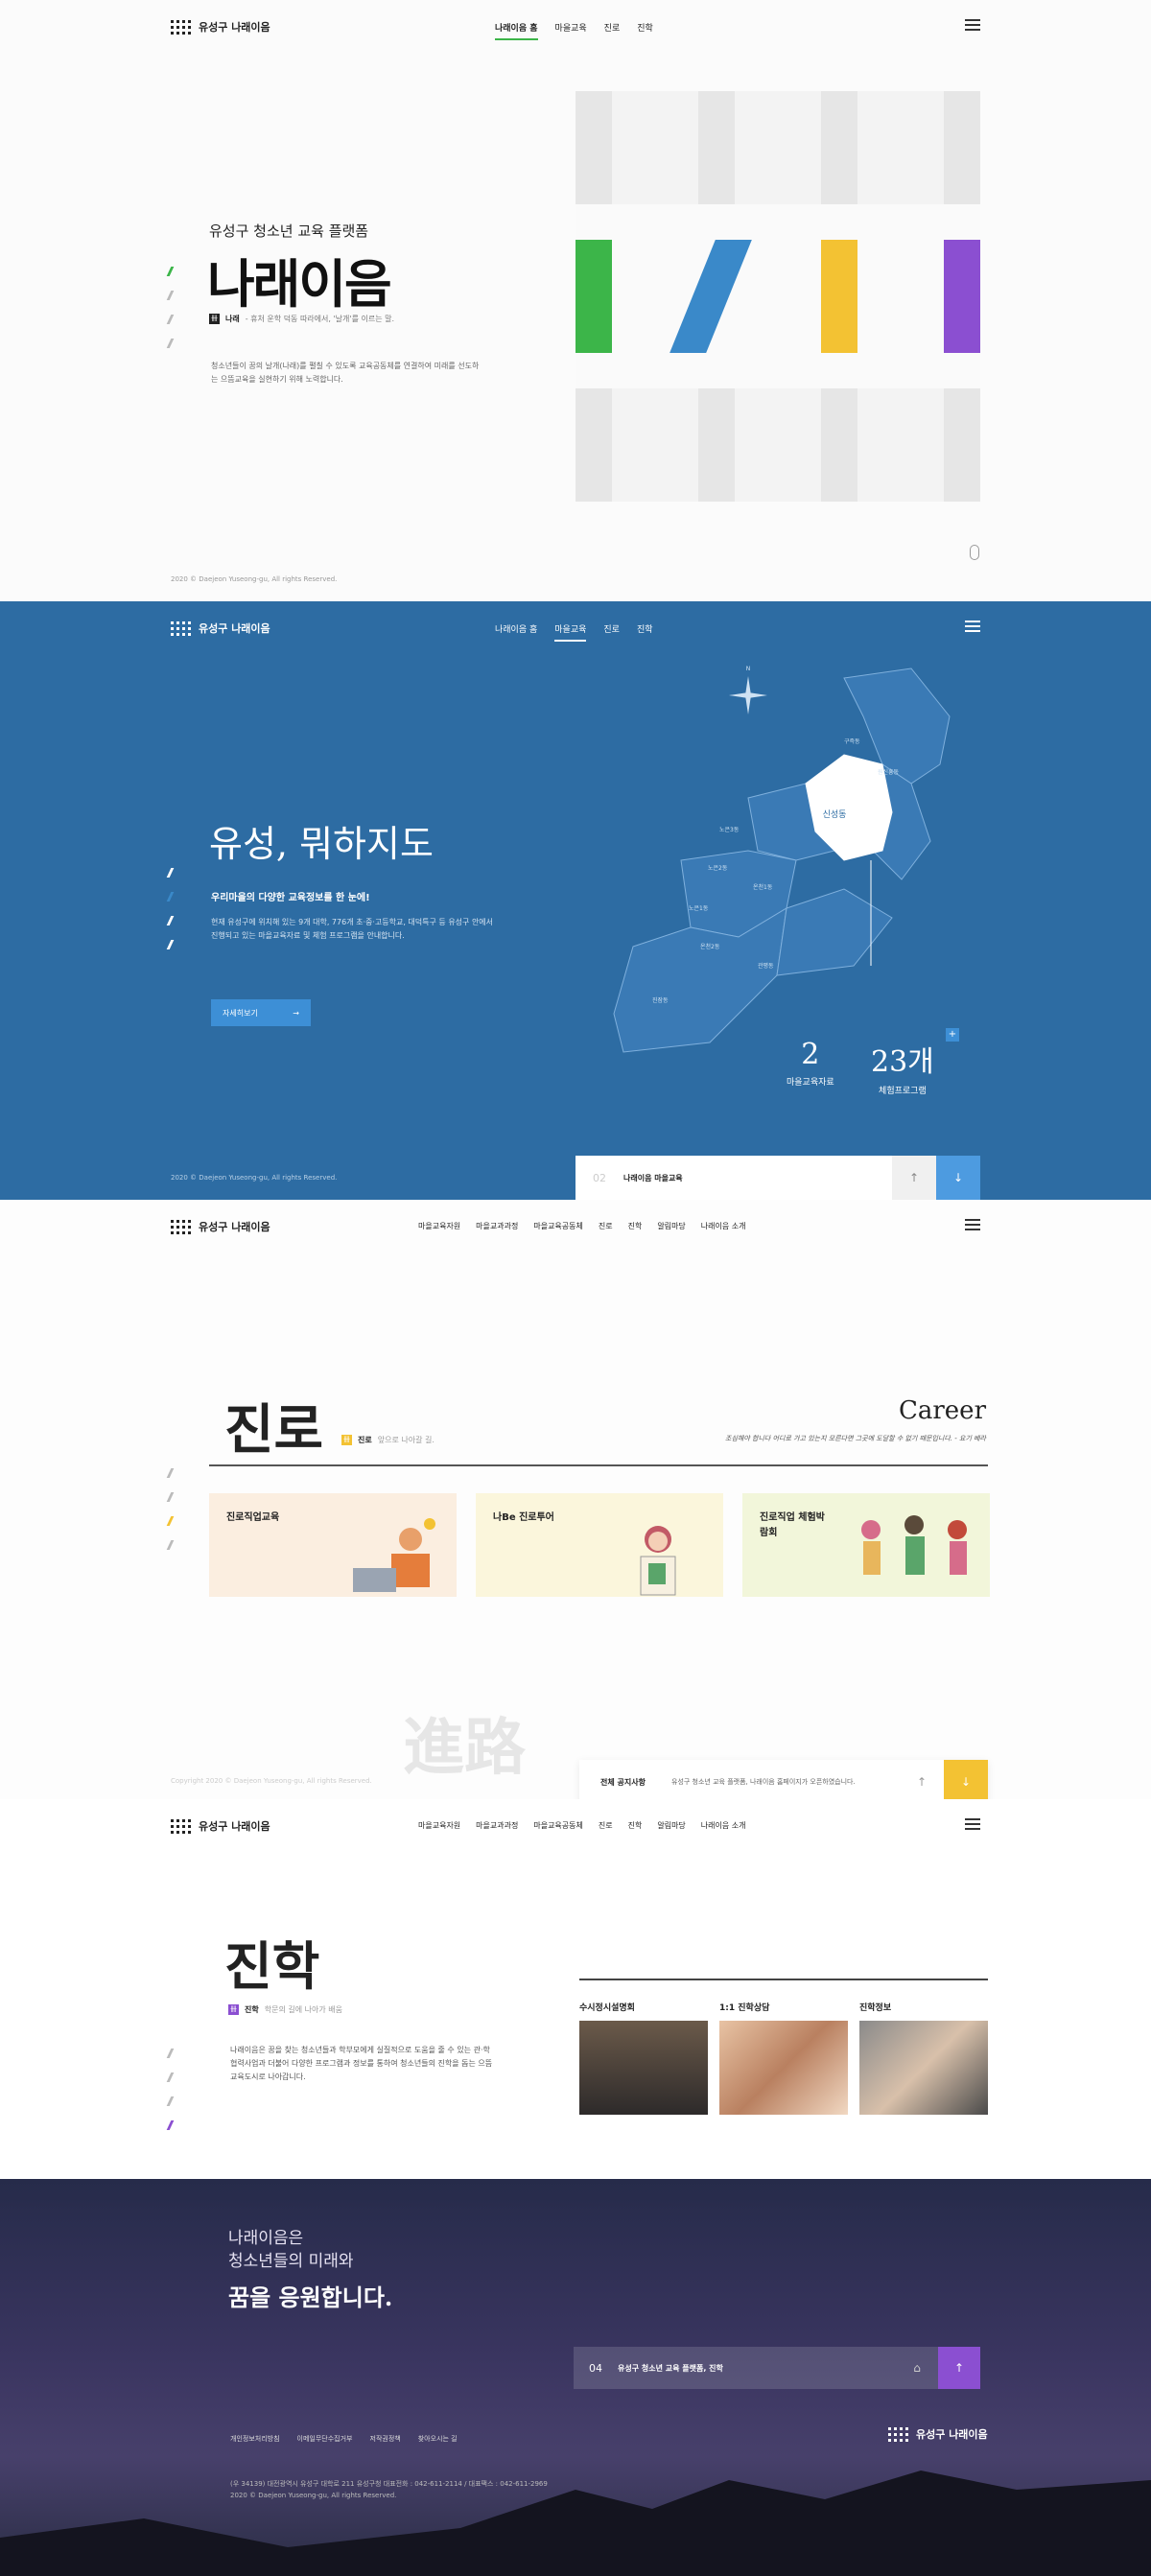 This screenshot has height=2576, width=1151. I want to click on hanja-watermark: 進路, so click(464, 1748).